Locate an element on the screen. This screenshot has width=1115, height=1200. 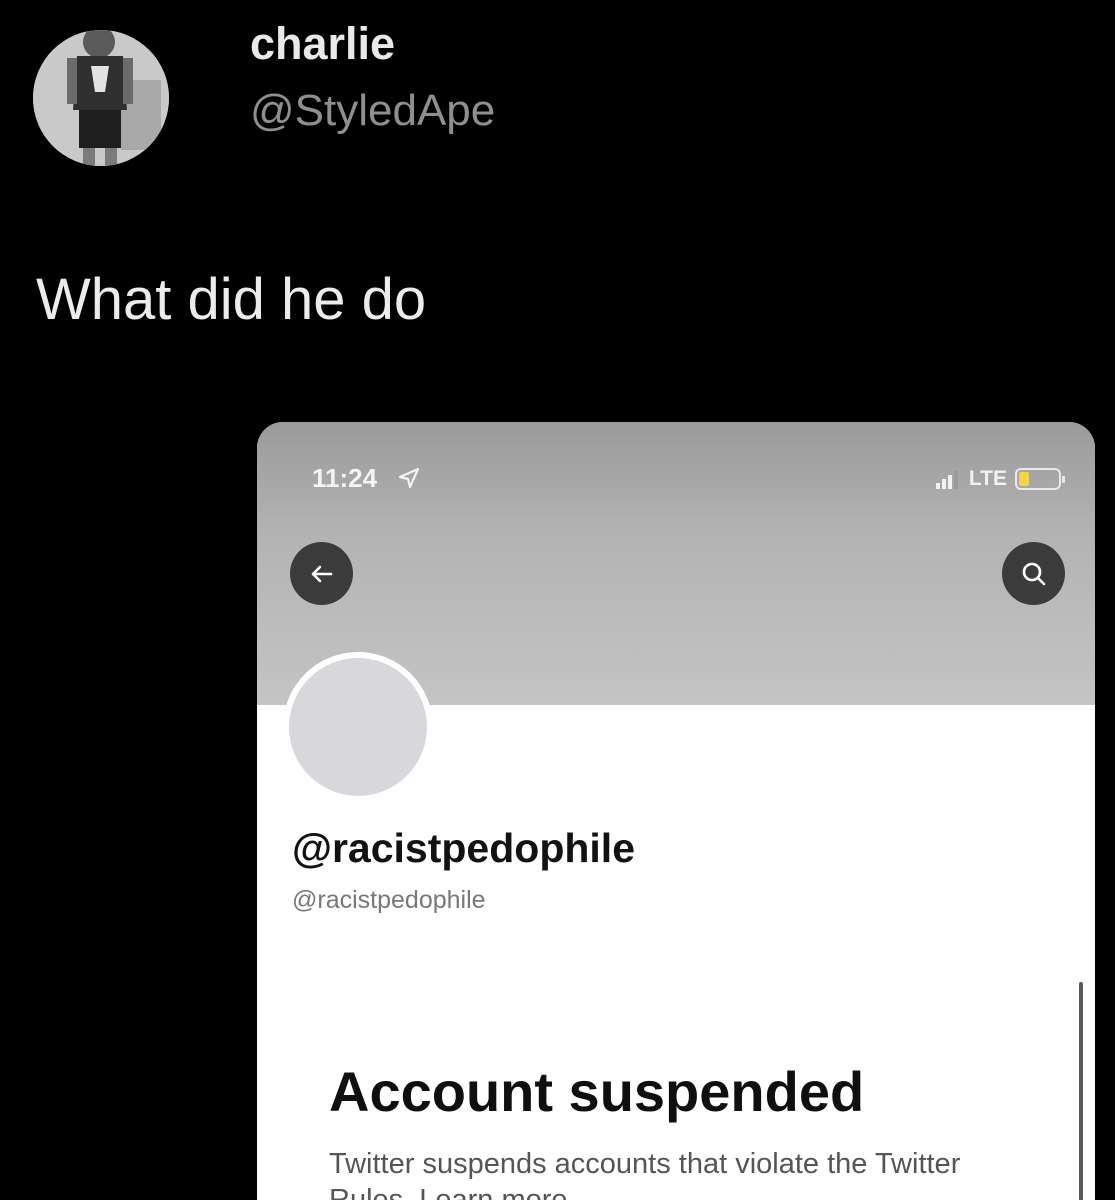
status-indicators: LTE is located at coordinates (1000, 479).